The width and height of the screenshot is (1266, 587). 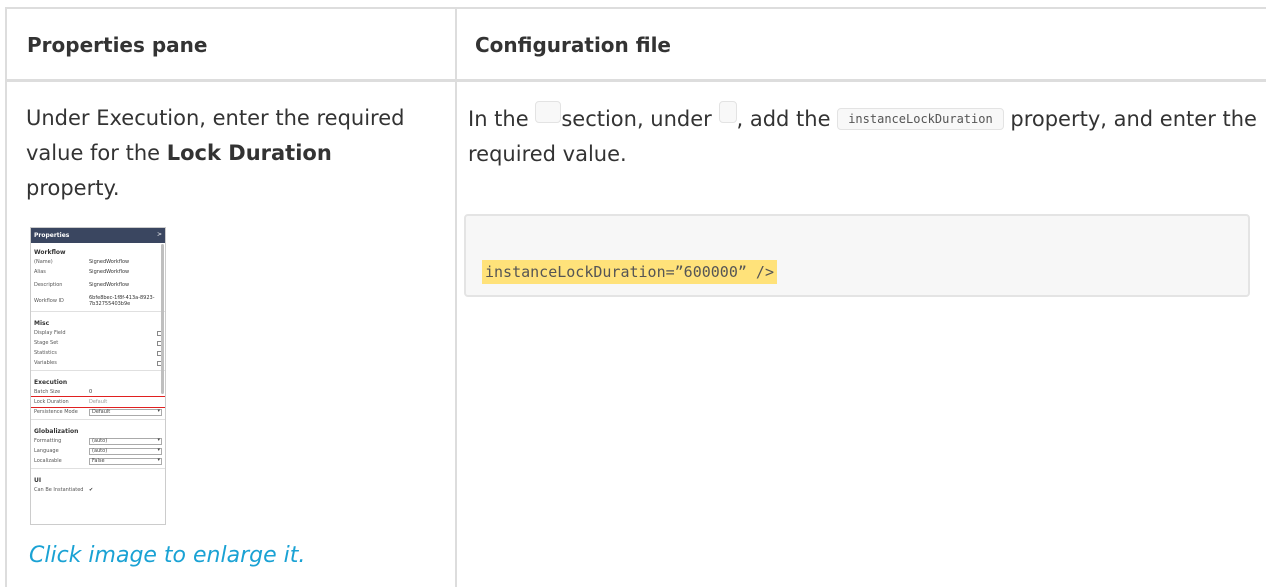 I want to click on thumb-value: 0, so click(x=91, y=392).